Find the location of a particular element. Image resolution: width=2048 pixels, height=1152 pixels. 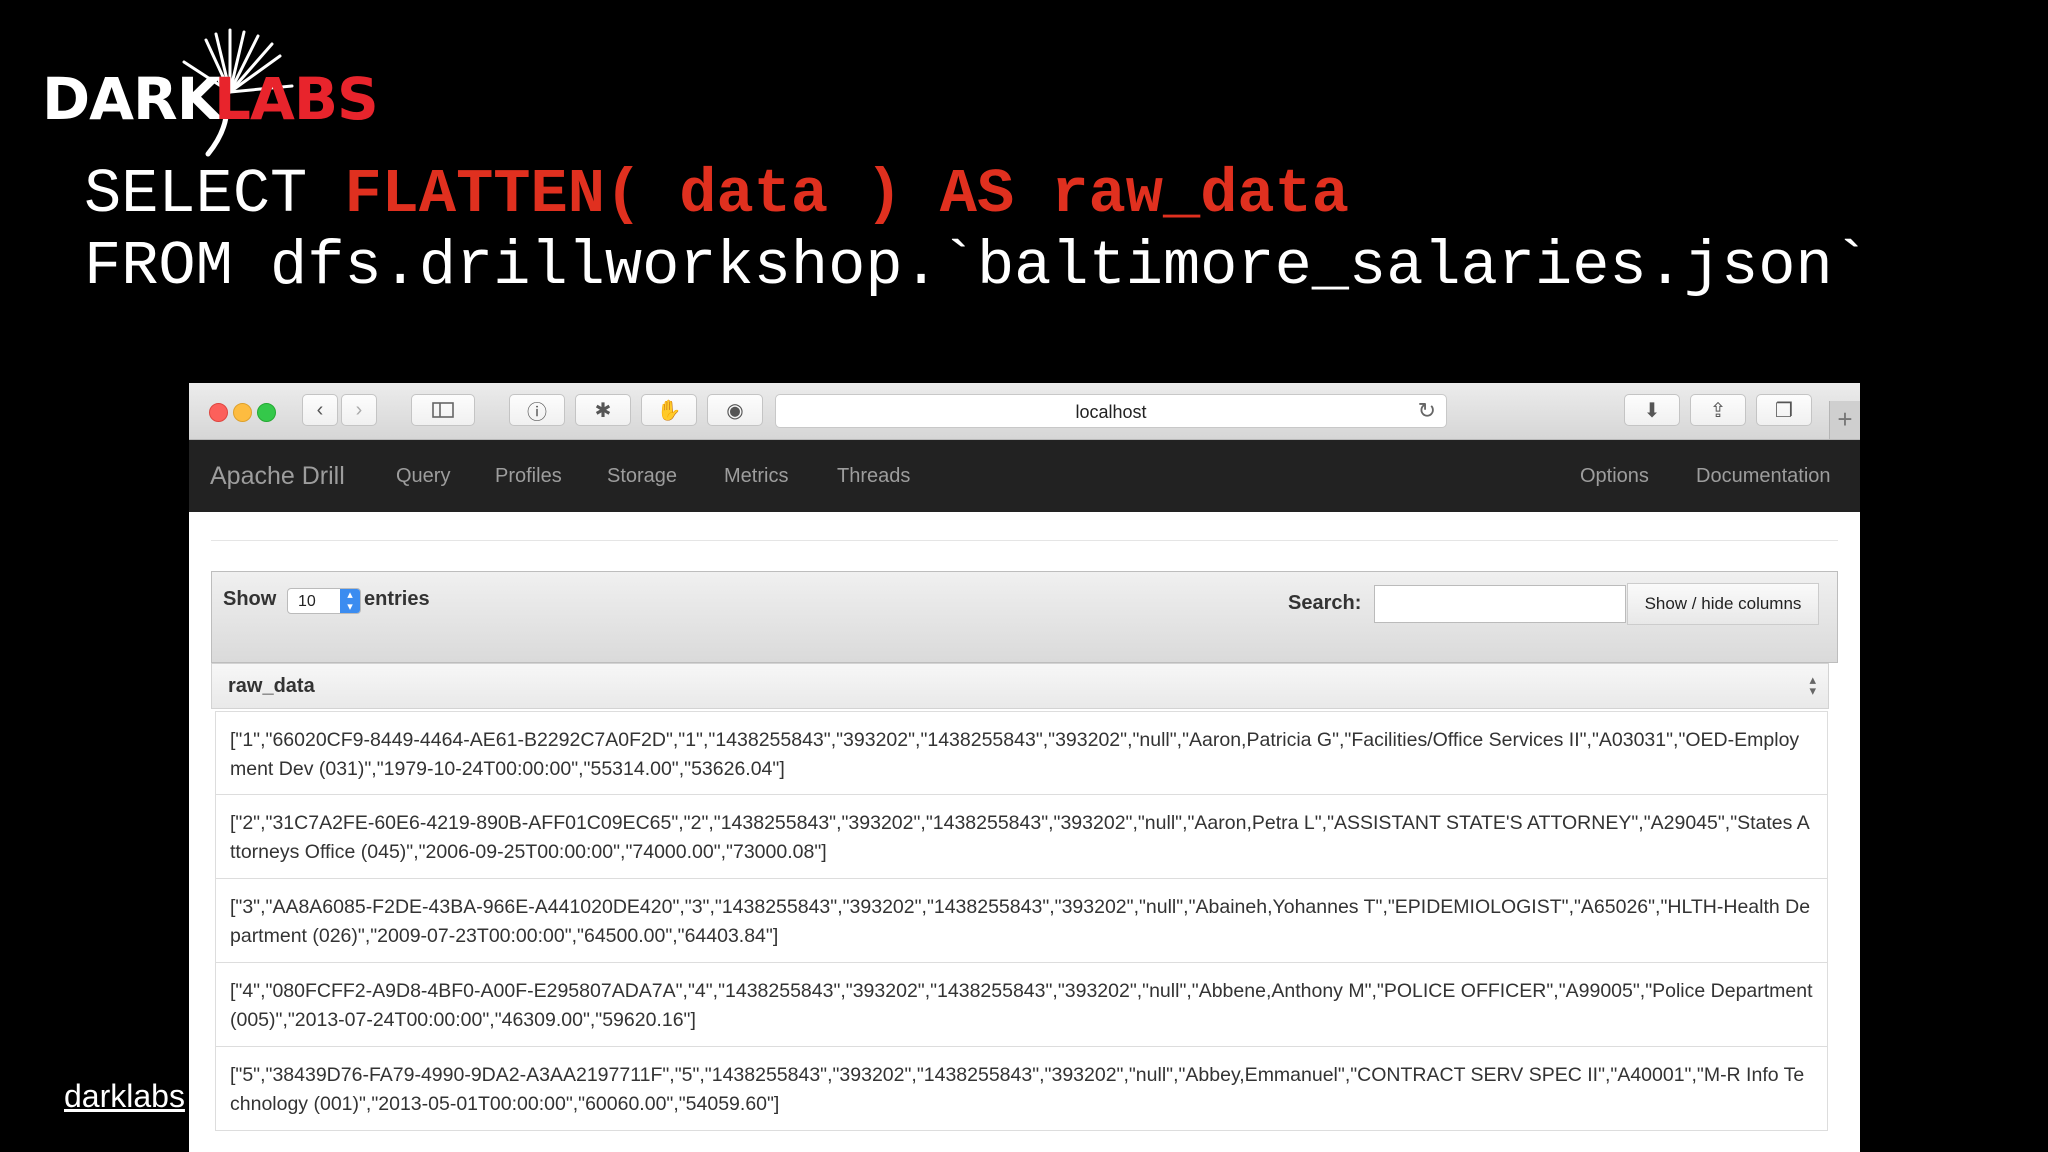

search-label: Search: is located at coordinates (1325, 603).